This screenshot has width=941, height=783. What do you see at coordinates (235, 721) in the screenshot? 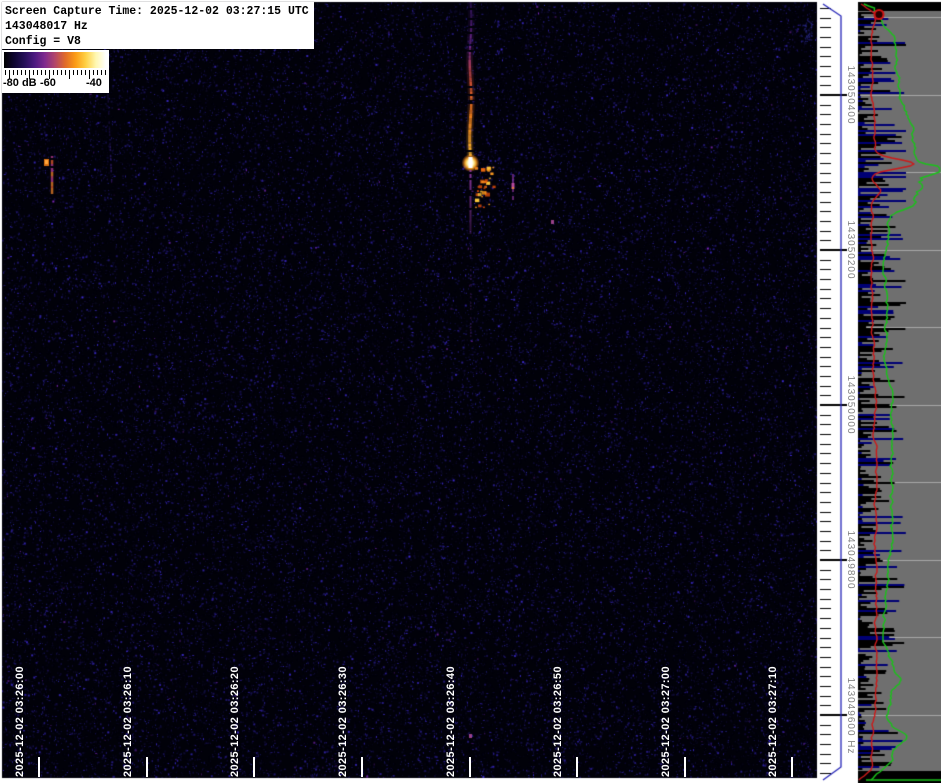
I see `time-axis-label: 2025-12-02 03:26:20` at bounding box center [235, 721].